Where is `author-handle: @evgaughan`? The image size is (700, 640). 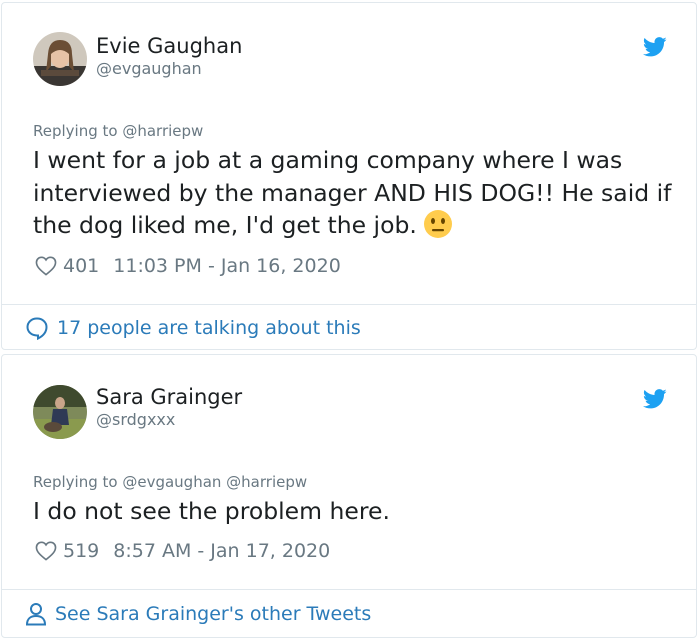 author-handle: @evgaughan is located at coordinates (149, 68).